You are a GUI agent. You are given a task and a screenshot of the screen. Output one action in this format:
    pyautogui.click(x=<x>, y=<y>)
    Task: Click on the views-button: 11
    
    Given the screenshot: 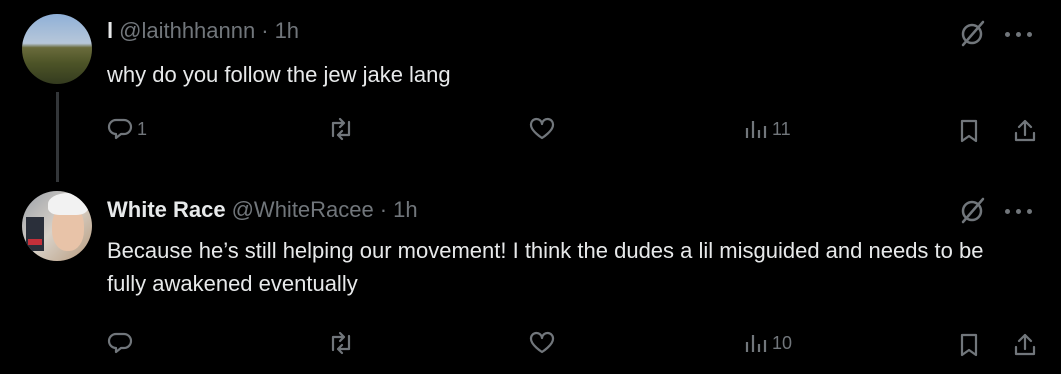 What is the action you would take?
    pyautogui.click(x=766, y=129)
    